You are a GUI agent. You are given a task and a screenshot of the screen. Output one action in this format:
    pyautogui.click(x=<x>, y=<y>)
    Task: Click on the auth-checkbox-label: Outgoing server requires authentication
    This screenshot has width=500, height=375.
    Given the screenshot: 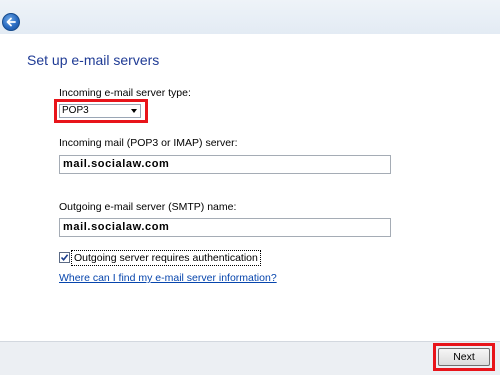 What is the action you would take?
    pyautogui.click(x=166, y=258)
    